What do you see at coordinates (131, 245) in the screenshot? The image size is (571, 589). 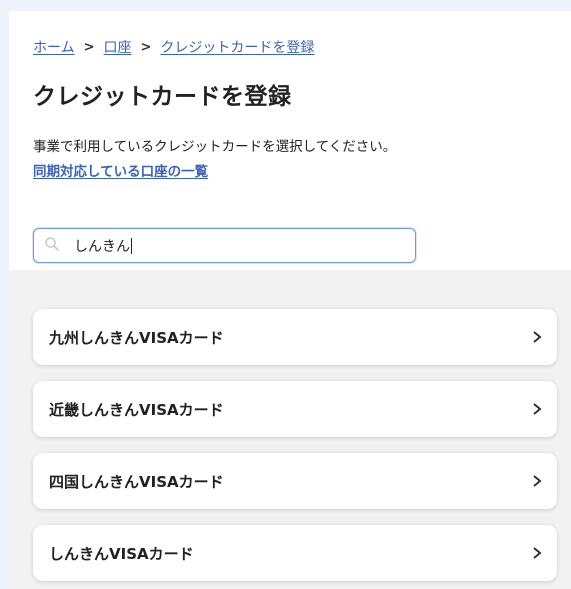 I see `text-cursor` at bounding box center [131, 245].